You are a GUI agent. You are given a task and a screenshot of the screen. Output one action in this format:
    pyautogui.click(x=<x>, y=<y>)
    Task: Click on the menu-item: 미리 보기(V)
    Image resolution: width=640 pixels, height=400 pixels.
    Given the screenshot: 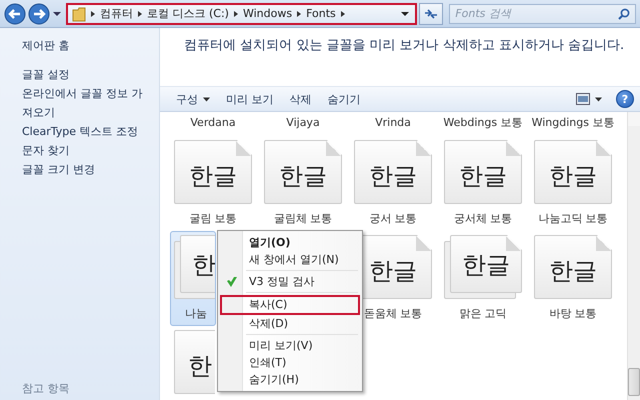 What is the action you would take?
    pyautogui.click(x=290, y=345)
    